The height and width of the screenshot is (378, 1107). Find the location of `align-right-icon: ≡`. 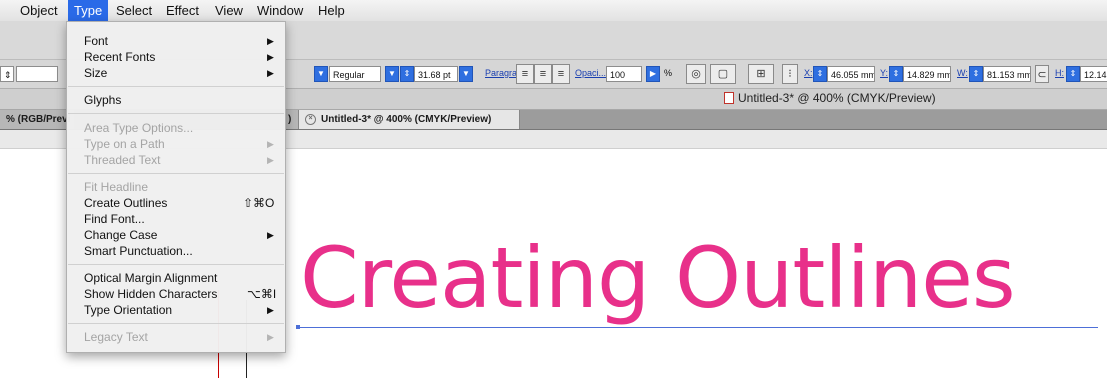

align-right-icon: ≡ is located at coordinates (561, 74).